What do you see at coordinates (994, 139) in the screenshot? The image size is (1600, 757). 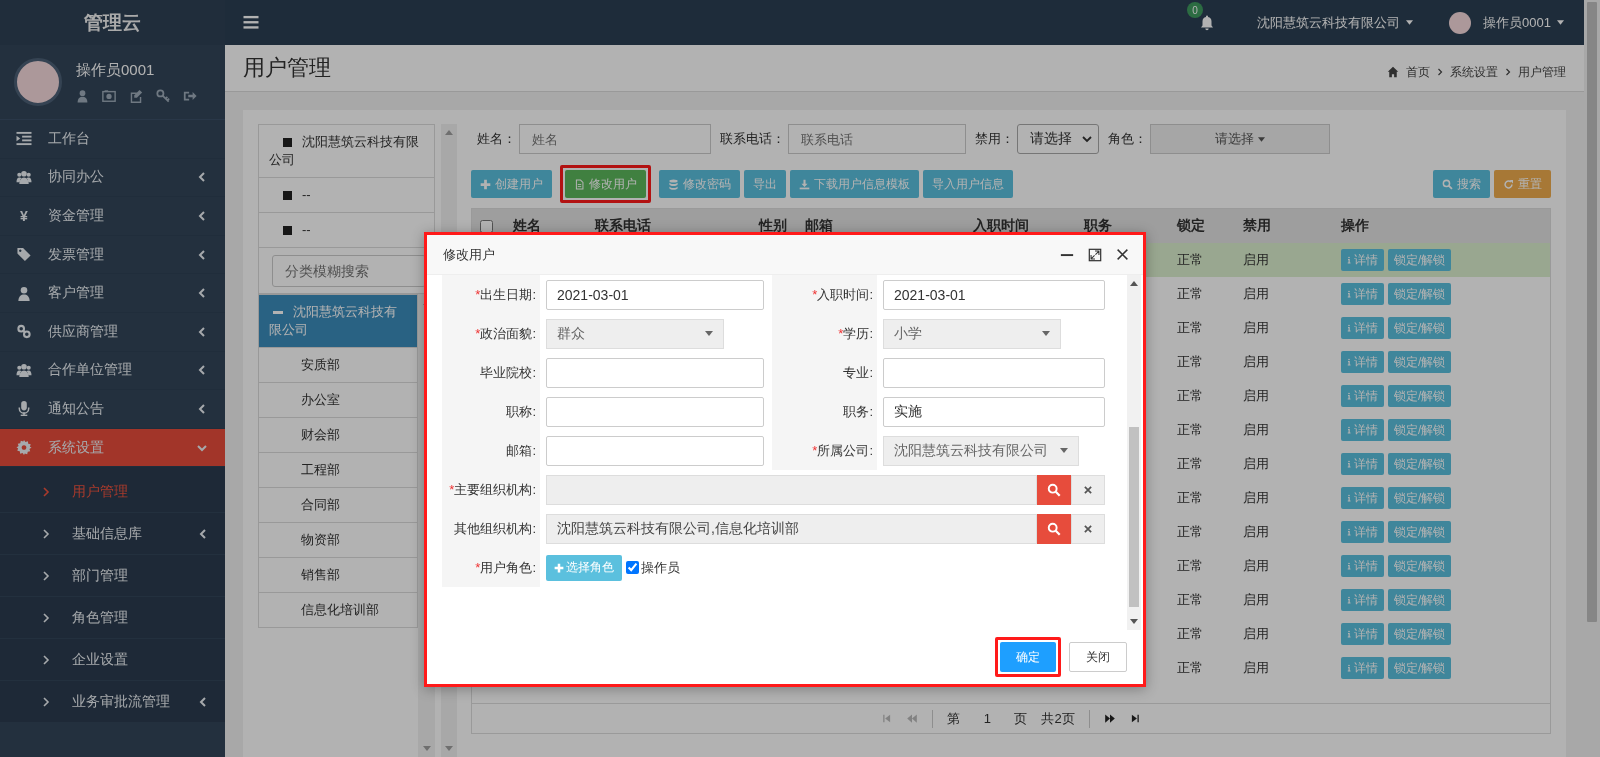 I see `filter-label: 禁用：` at bounding box center [994, 139].